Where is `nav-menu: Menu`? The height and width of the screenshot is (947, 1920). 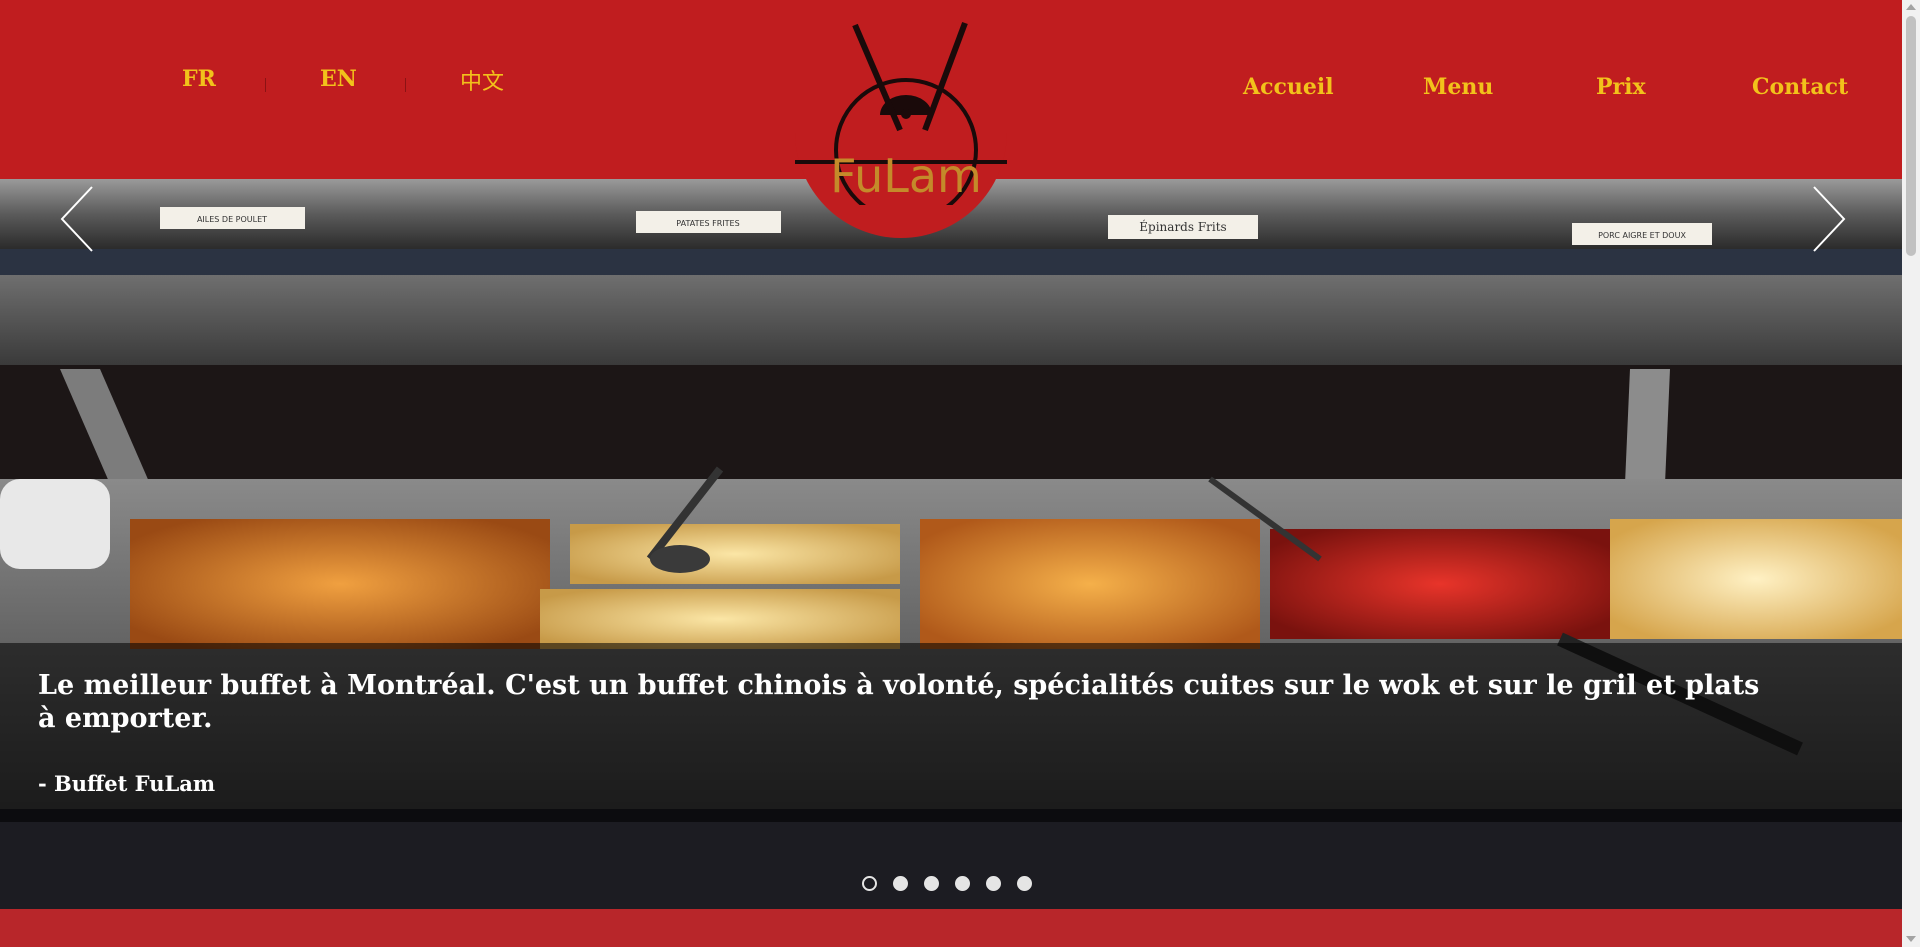 nav-menu: Menu is located at coordinates (1458, 87).